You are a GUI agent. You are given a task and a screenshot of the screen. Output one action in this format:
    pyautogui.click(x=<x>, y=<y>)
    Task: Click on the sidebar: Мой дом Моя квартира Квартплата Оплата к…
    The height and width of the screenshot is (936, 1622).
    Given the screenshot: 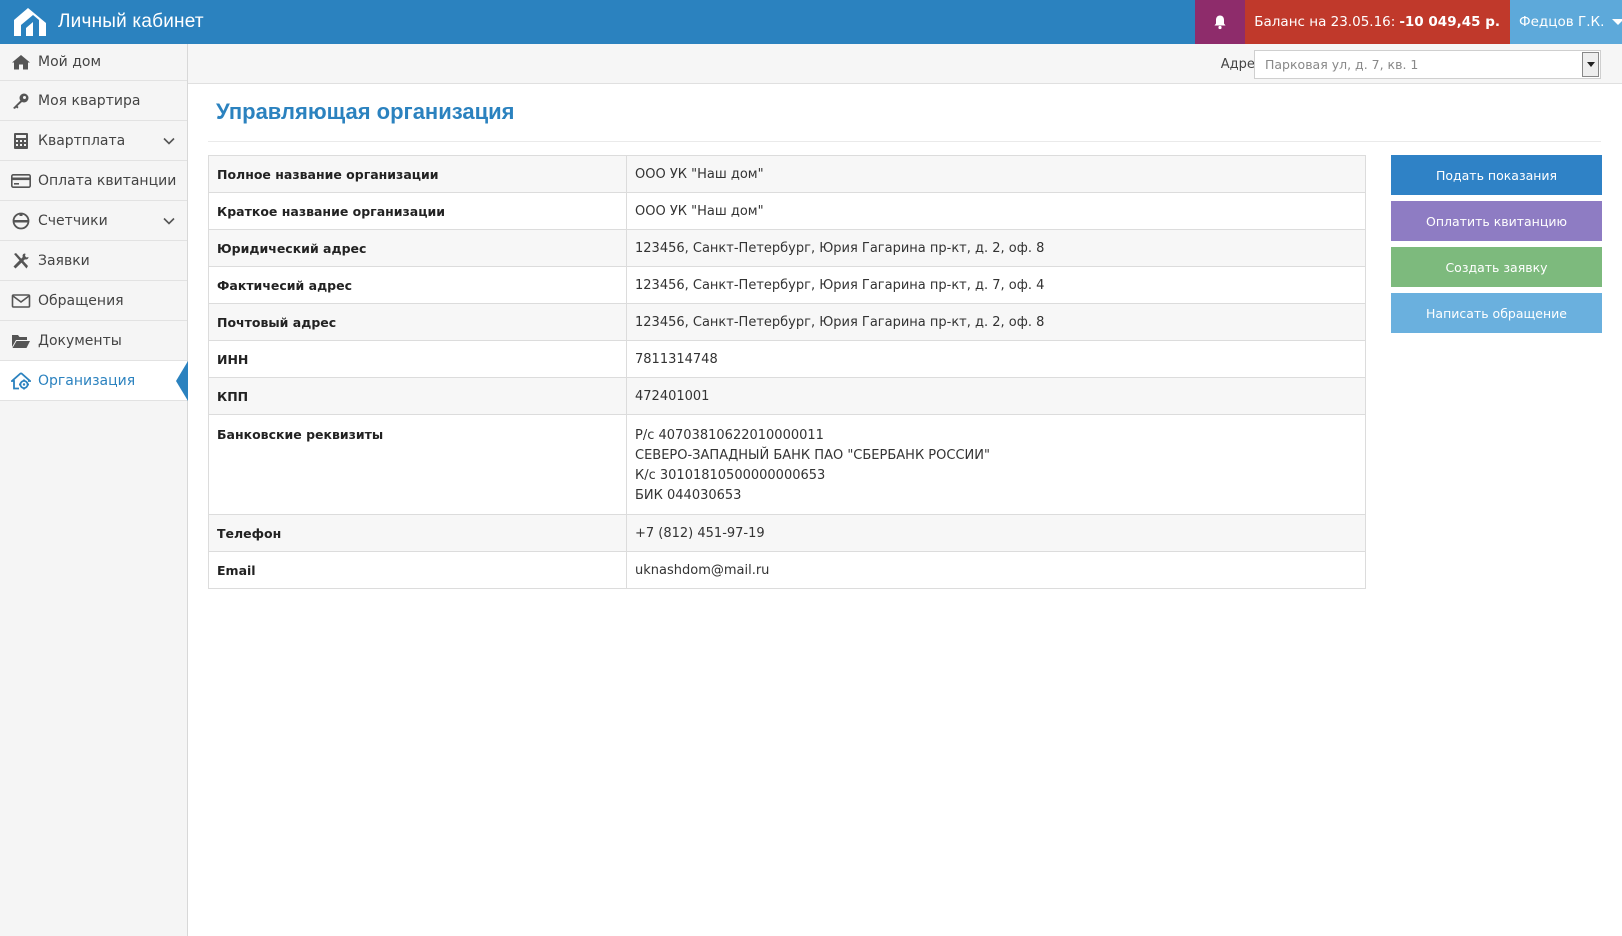 What is the action you would take?
    pyautogui.click(x=94, y=490)
    